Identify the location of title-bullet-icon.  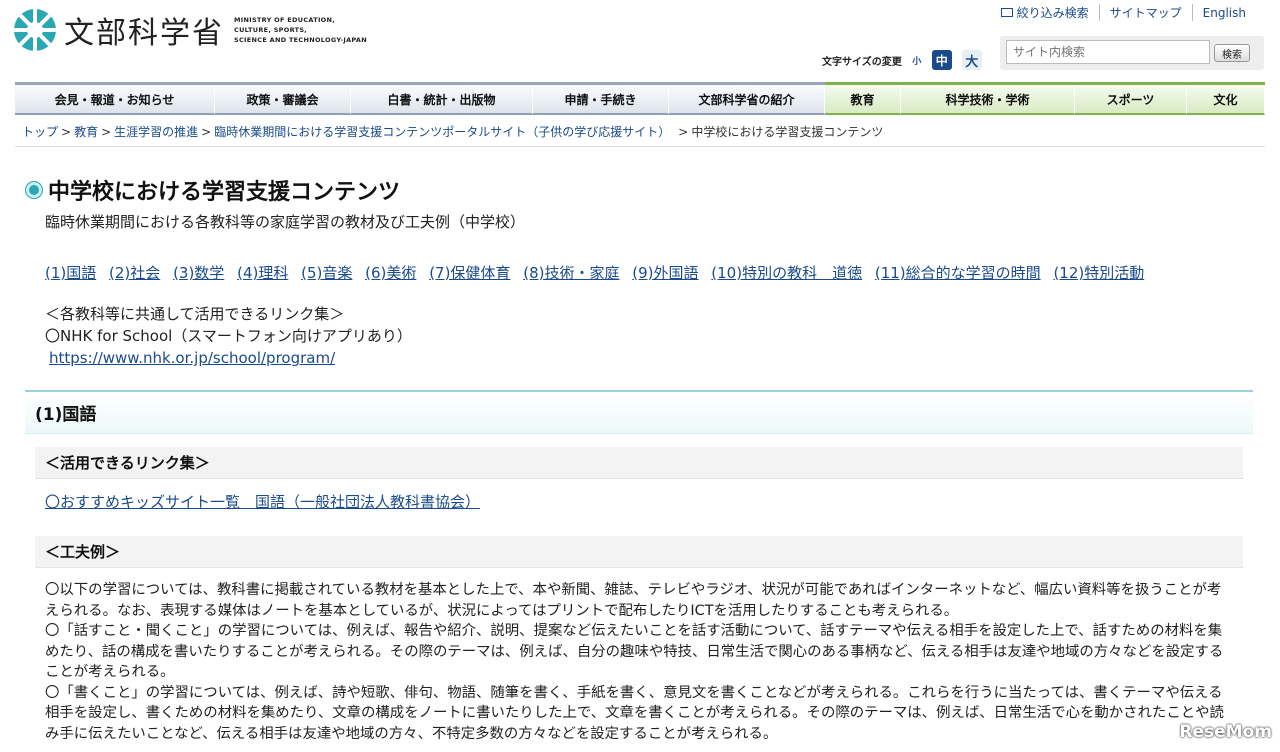
(34, 190).